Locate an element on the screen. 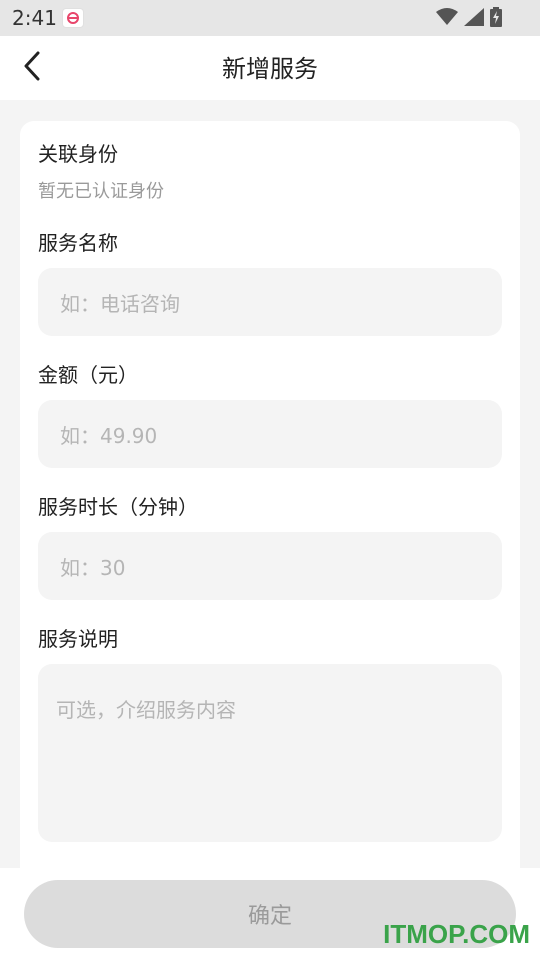 The height and width of the screenshot is (960, 540). wifi-icon is located at coordinates (447, 19).